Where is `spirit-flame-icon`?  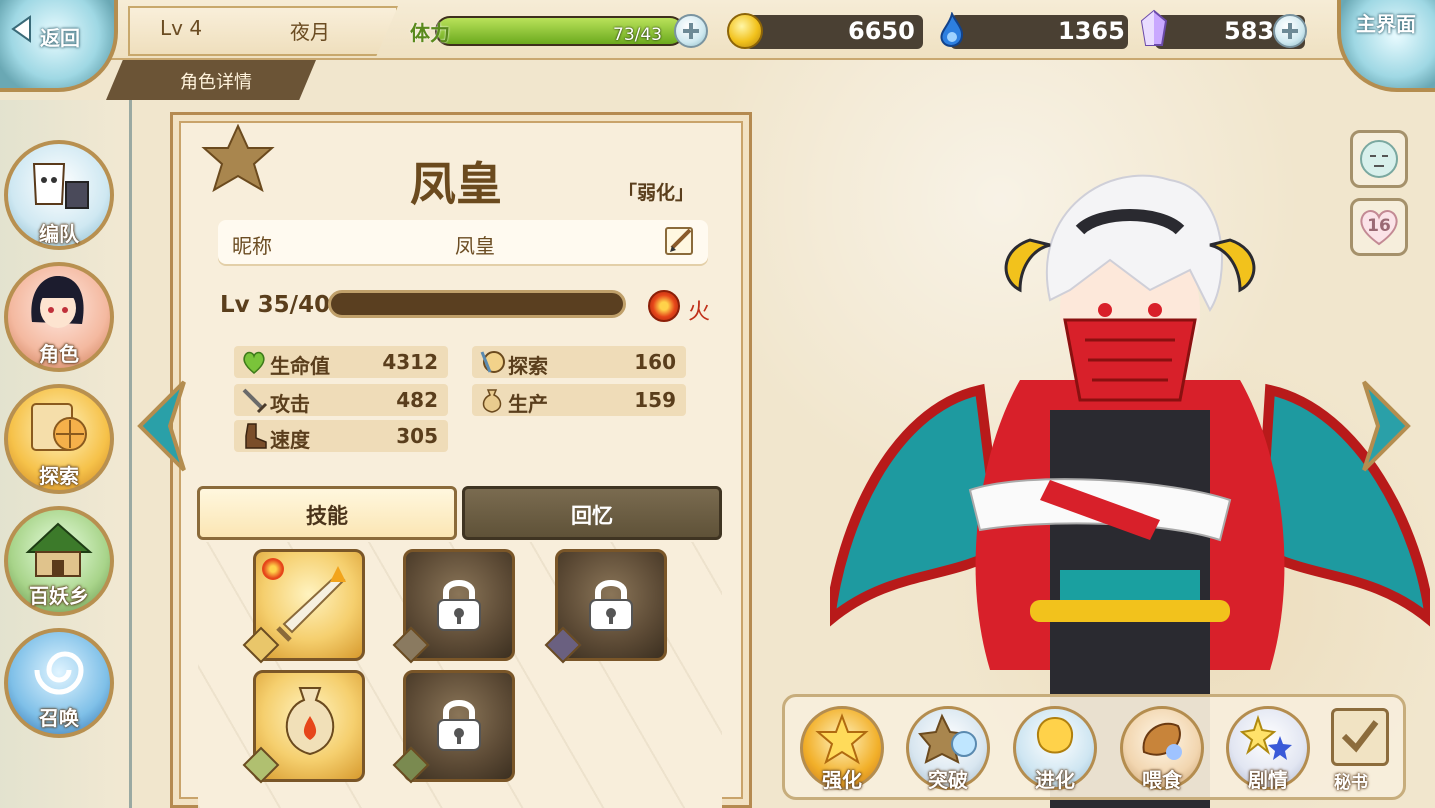
spirit-flame-icon is located at coordinates (951, 29).